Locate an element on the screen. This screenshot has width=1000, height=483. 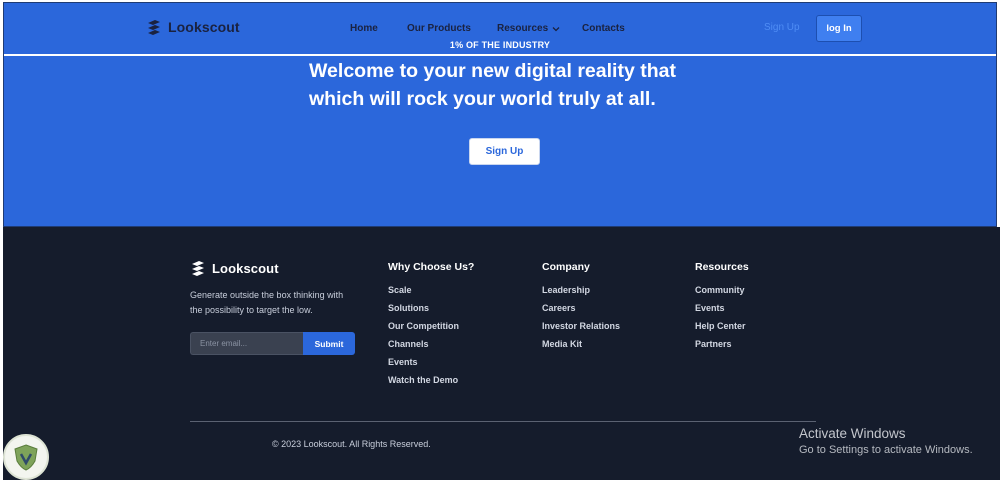
activate-windows-subtitle: Go to Settings to activate Windows. is located at coordinates (886, 450).